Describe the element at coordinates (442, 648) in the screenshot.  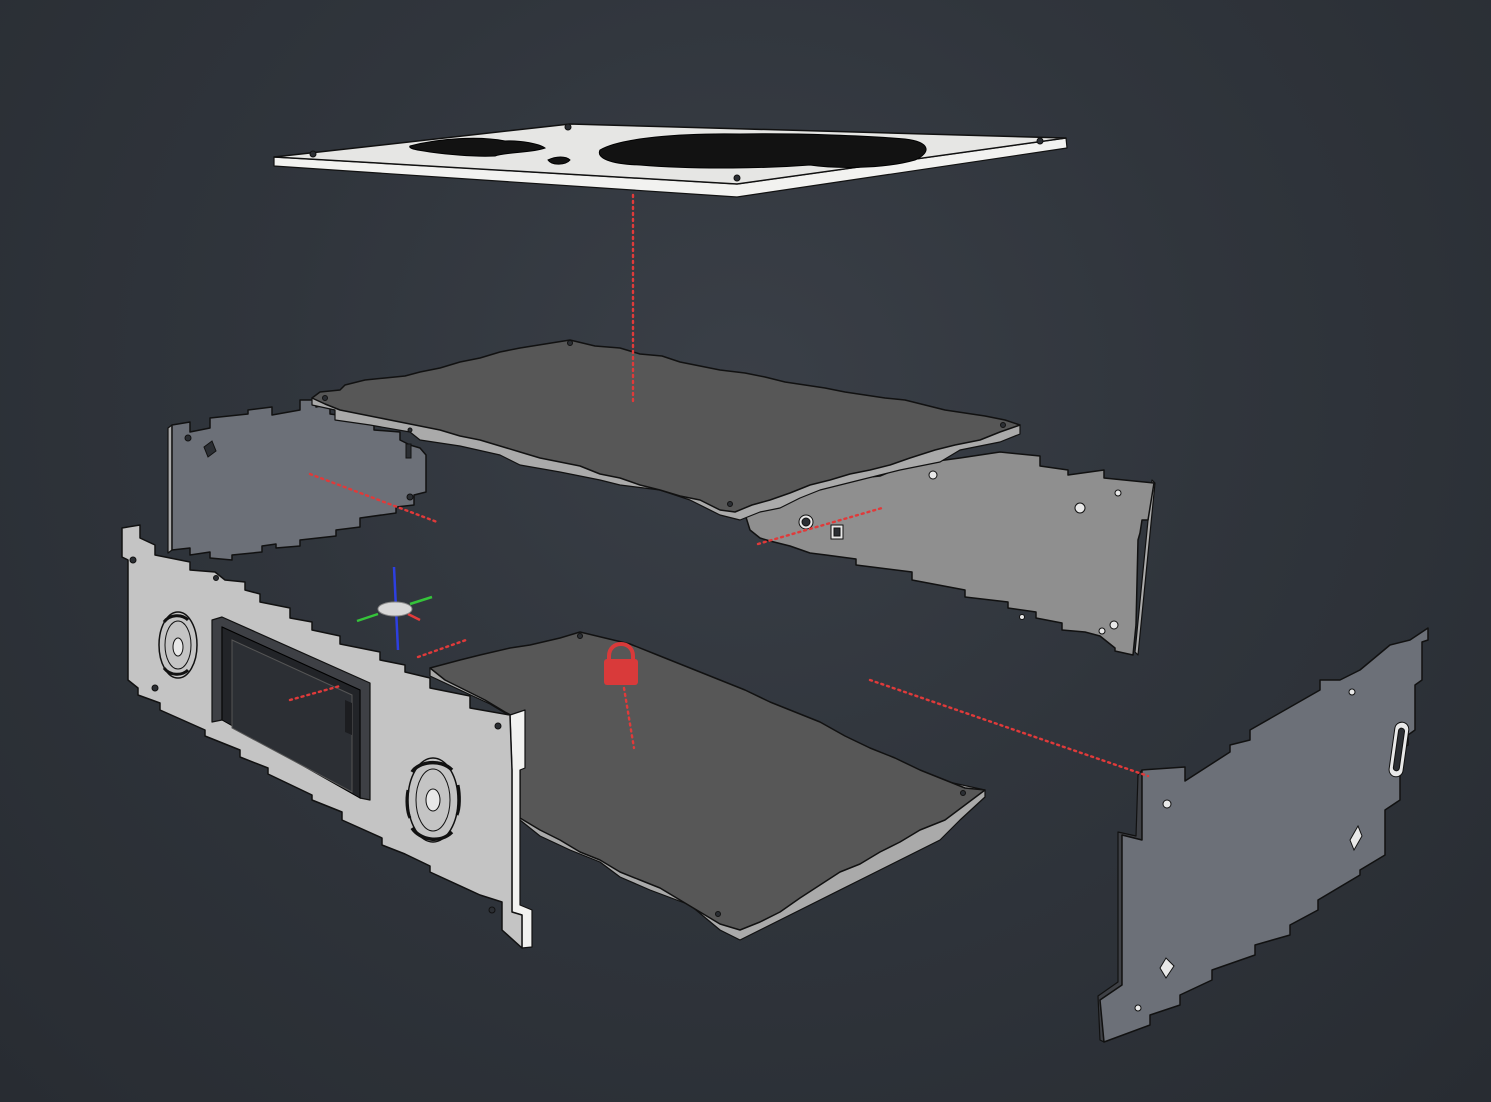
I see `constraint-front-to-base` at that location.